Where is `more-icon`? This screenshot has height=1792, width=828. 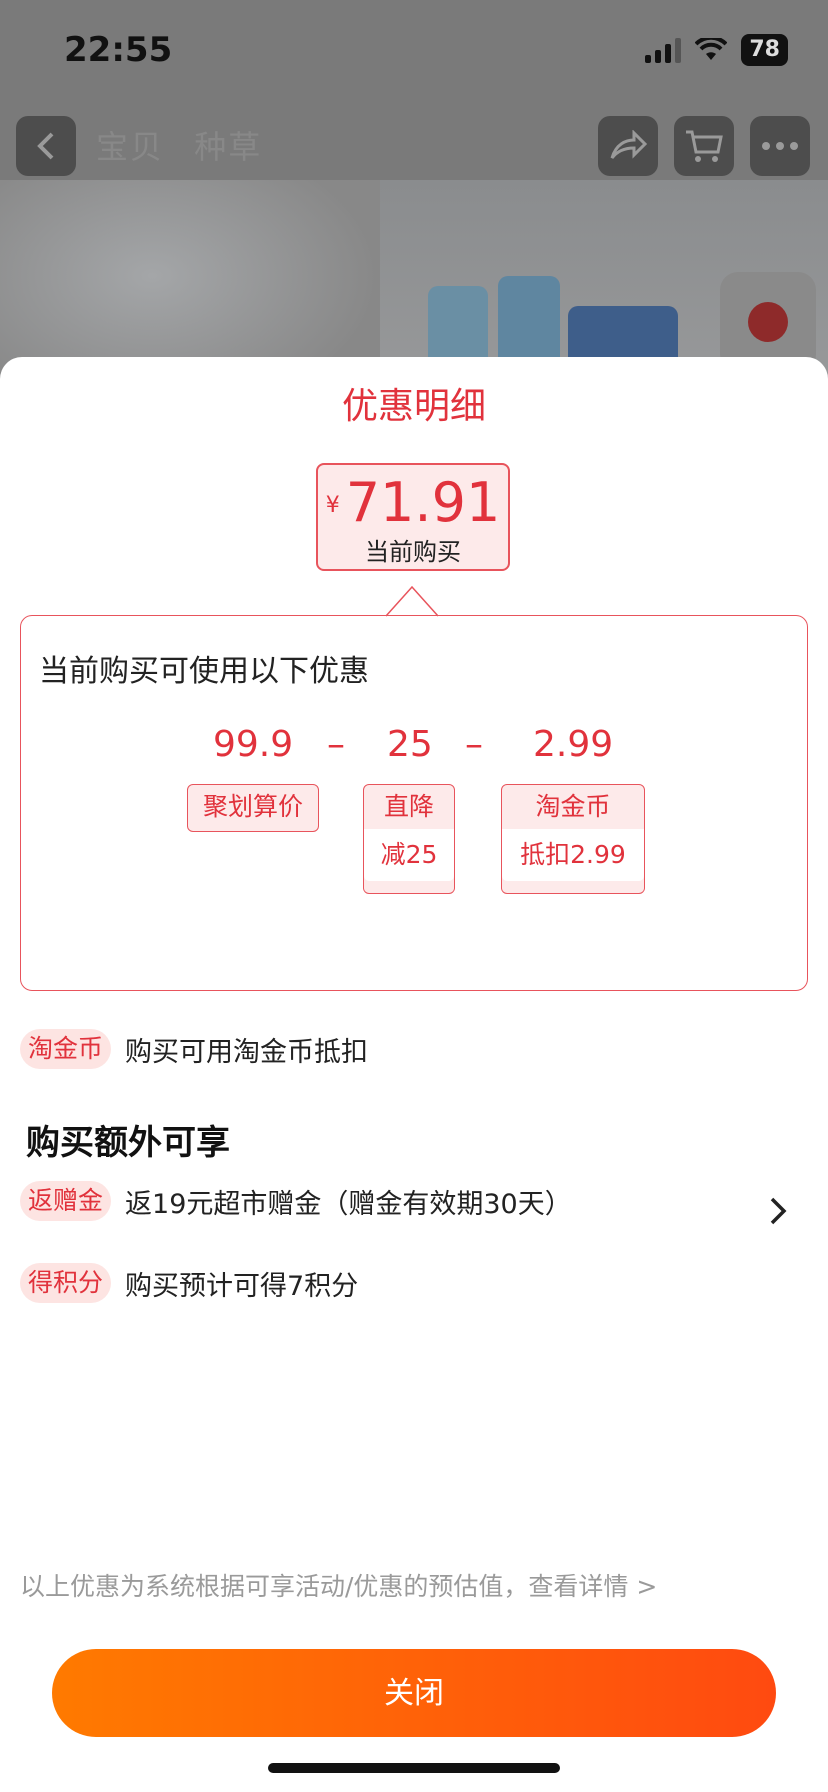
more-icon is located at coordinates (780, 146).